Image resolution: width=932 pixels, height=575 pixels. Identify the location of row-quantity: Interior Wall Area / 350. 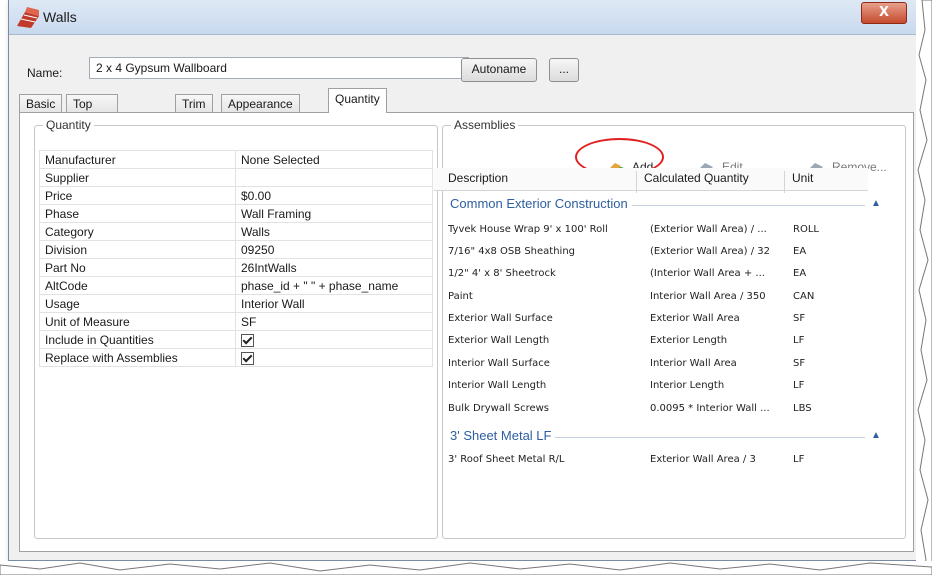
(708, 296).